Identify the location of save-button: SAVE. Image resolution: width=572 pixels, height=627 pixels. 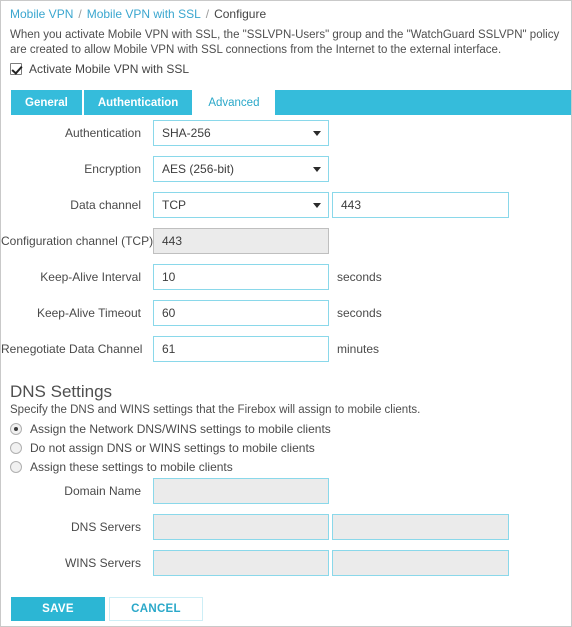
(58, 609).